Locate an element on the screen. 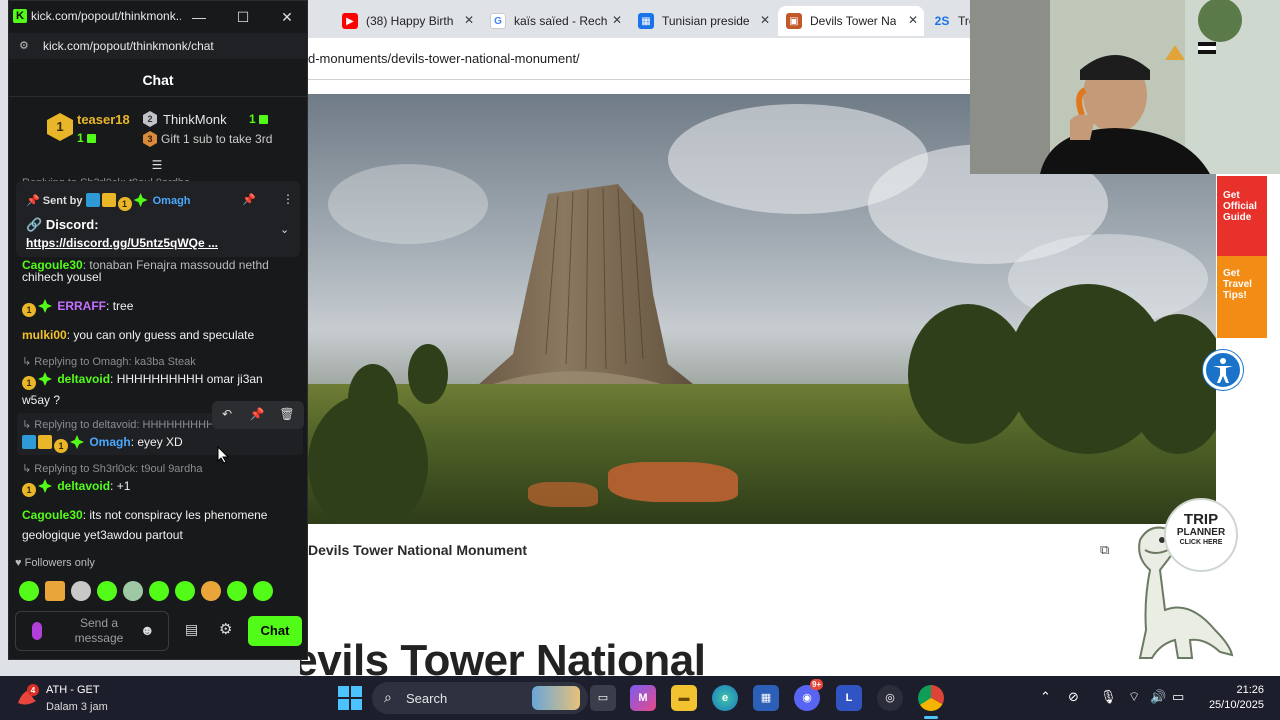 The image size is (1280, 720). discord-badge: 9+ is located at coordinates (817, 684).